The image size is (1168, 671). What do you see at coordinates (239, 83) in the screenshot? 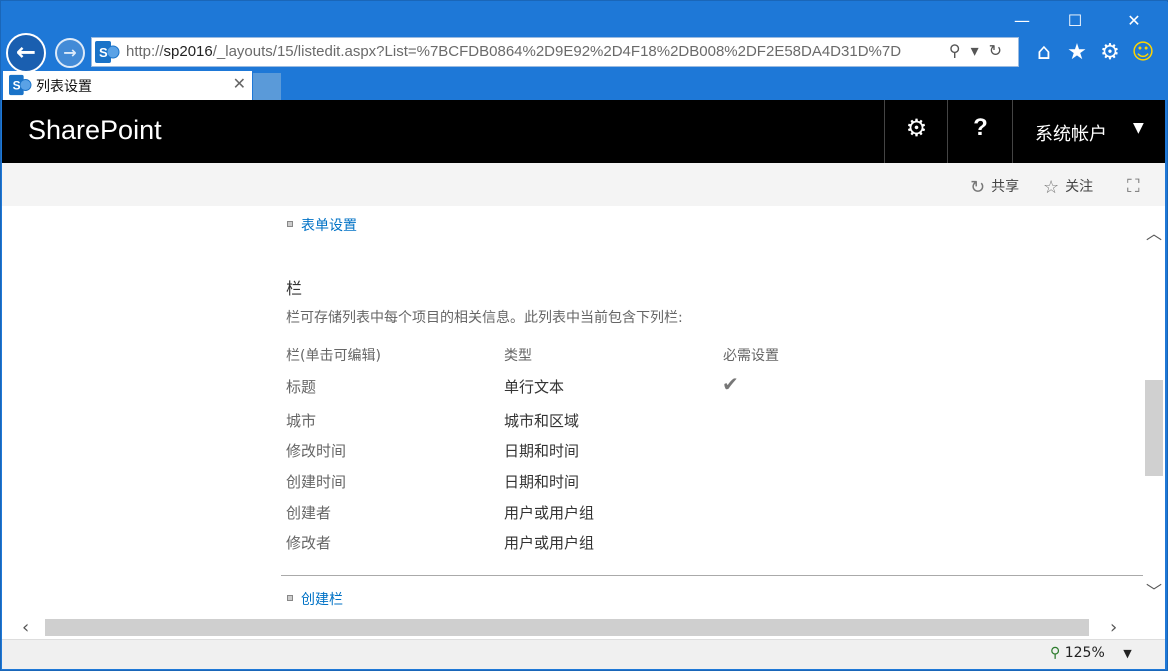
I see `close-tab-icon: ✕` at bounding box center [239, 83].